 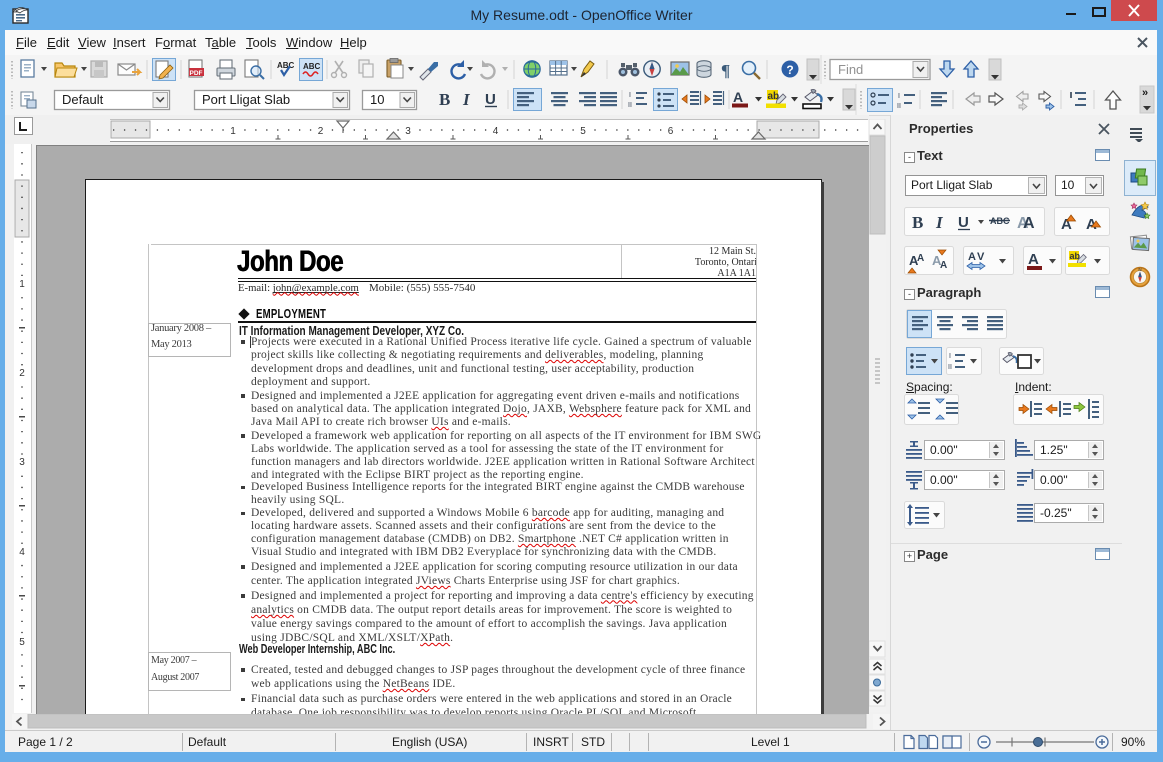 What do you see at coordinates (981, 257) in the screenshot?
I see `svg-text: V` at bounding box center [981, 257].